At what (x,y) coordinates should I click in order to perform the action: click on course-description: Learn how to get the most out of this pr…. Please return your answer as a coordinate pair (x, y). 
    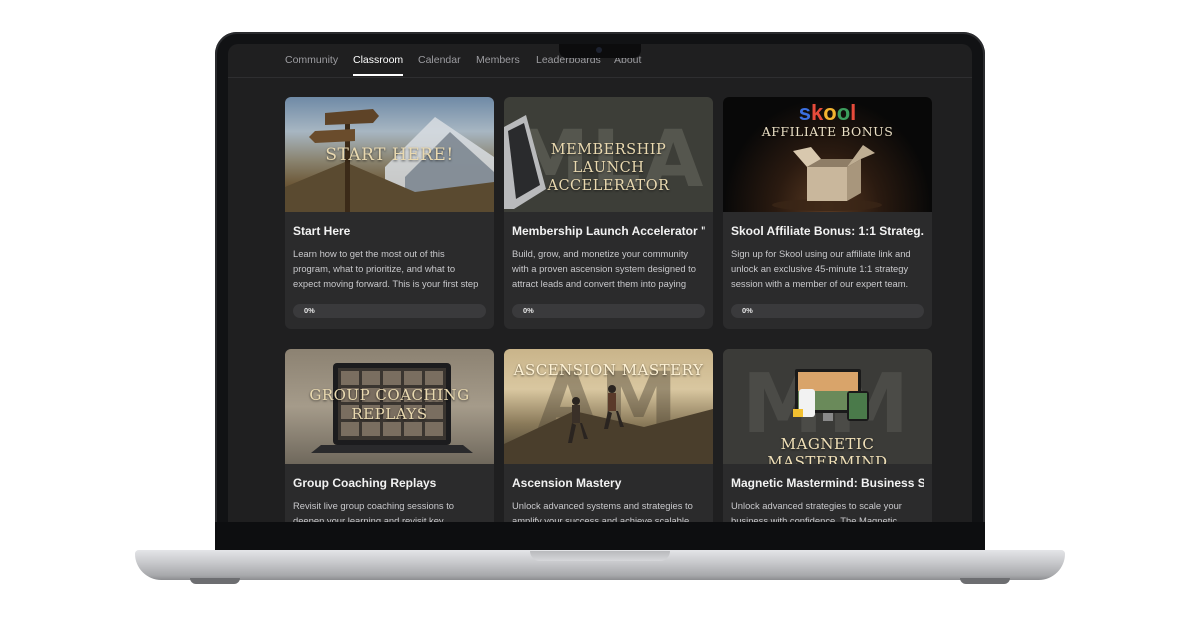
    Looking at the image, I should click on (386, 268).